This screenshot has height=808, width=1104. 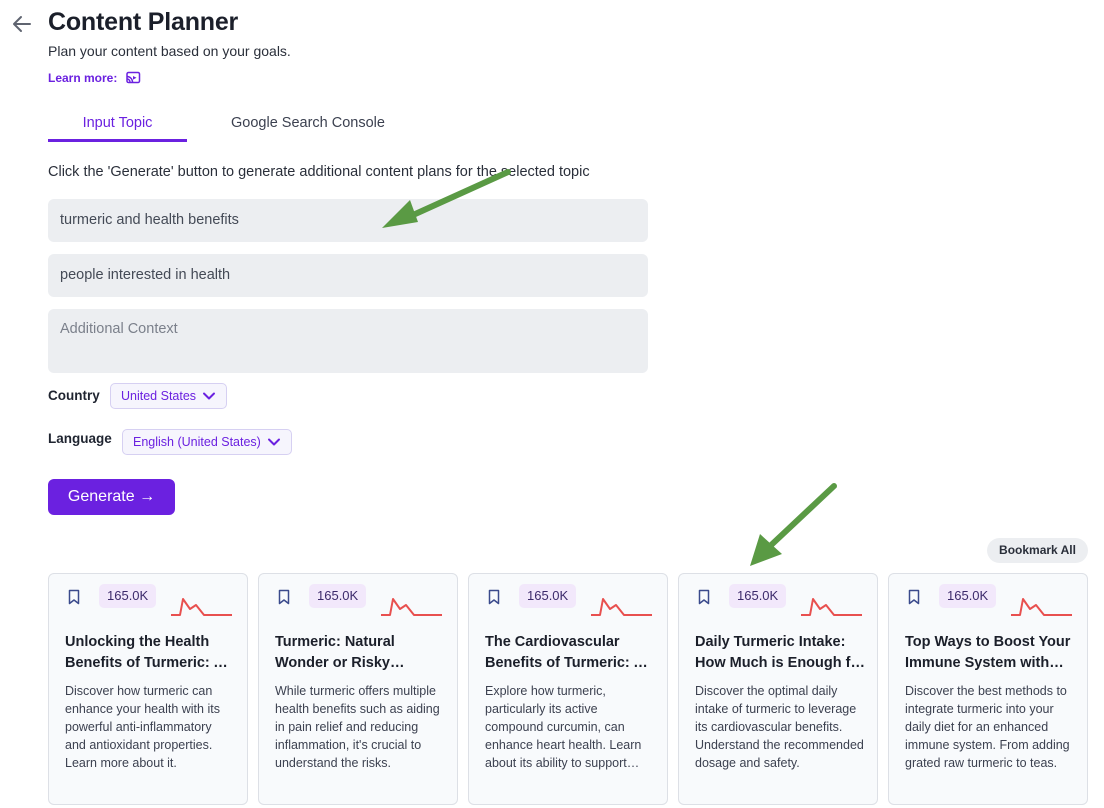 I want to click on generate-button: Generate →, so click(x=111, y=497).